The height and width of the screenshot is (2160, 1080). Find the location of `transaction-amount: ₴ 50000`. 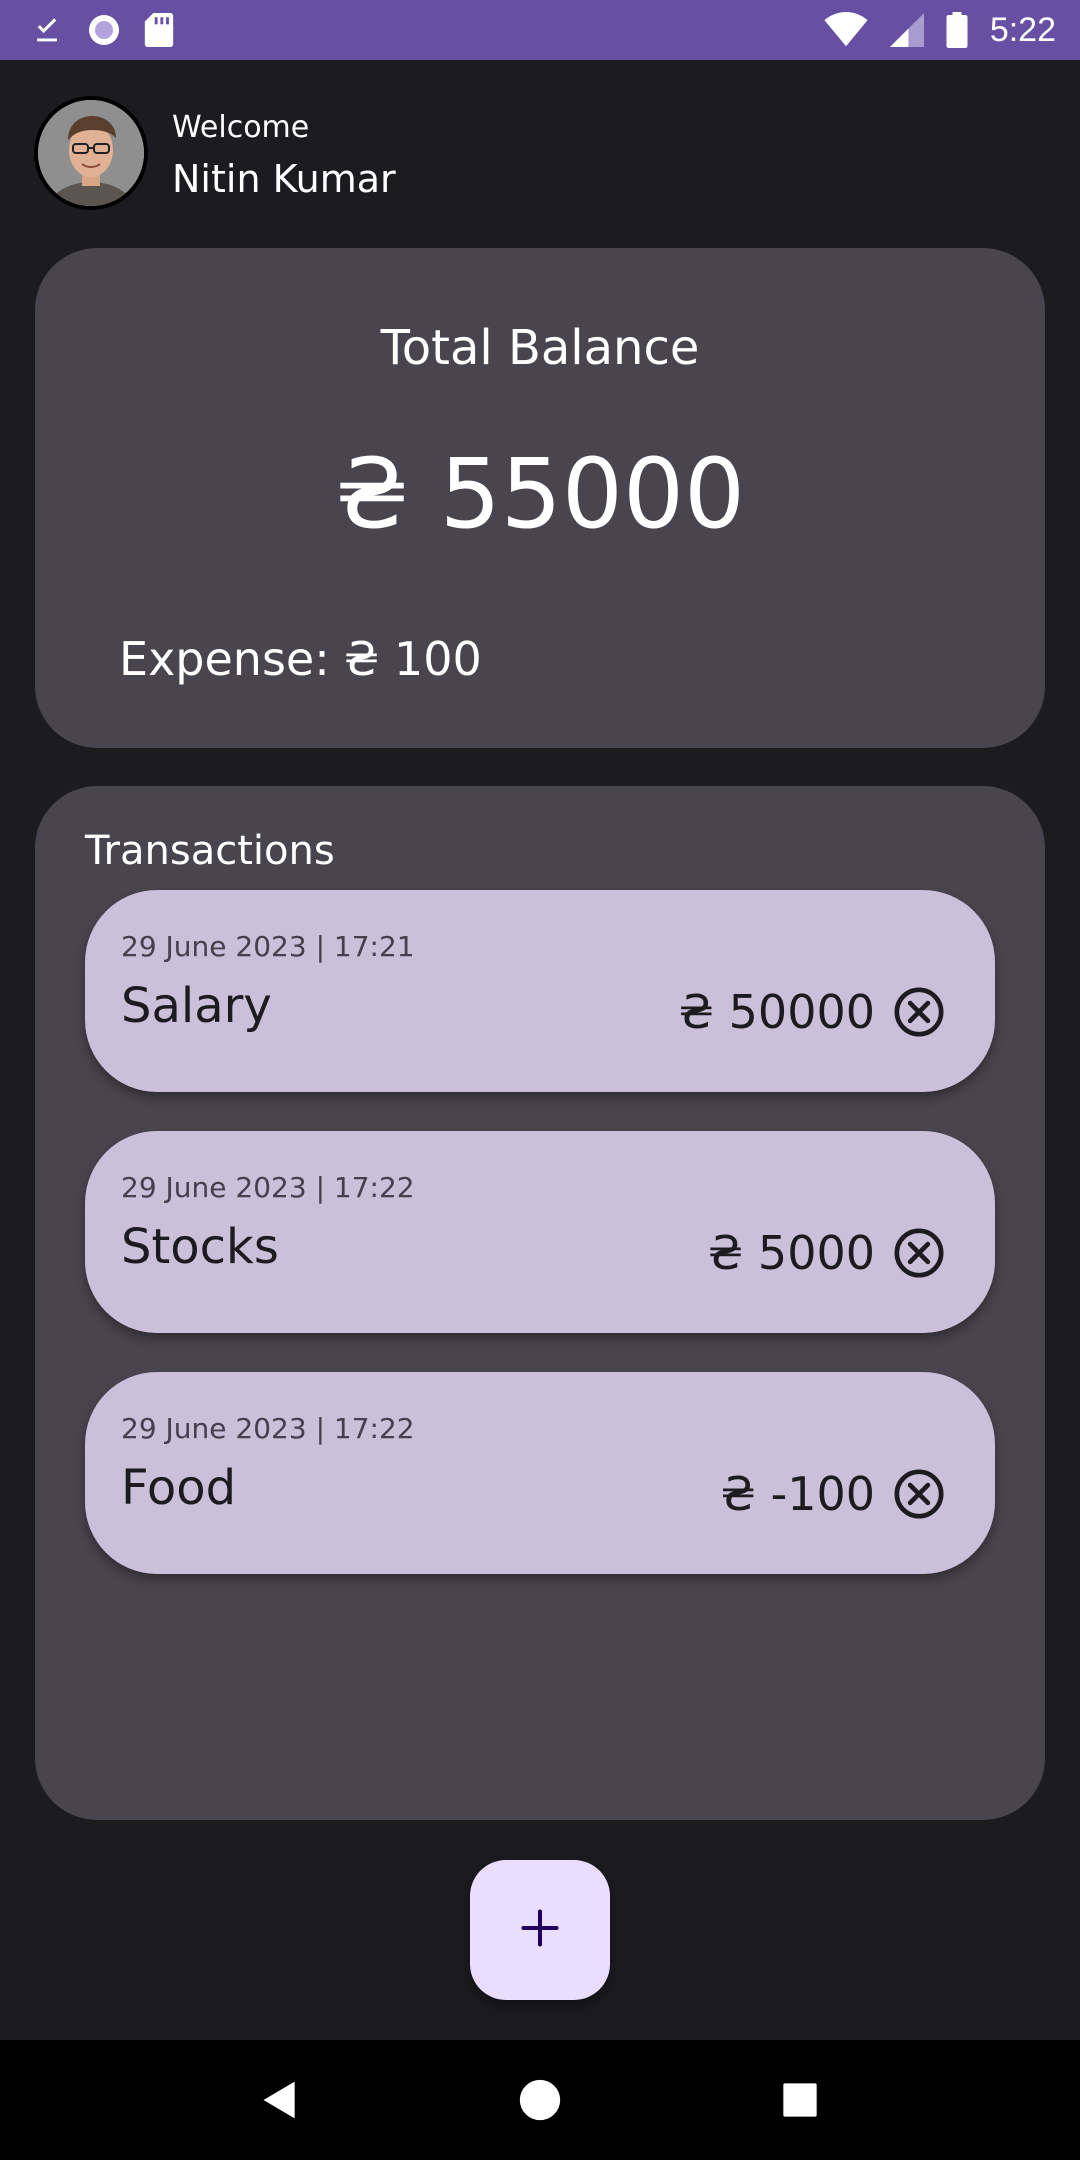

transaction-amount: ₴ 50000 is located at coordinates (776, 1012).